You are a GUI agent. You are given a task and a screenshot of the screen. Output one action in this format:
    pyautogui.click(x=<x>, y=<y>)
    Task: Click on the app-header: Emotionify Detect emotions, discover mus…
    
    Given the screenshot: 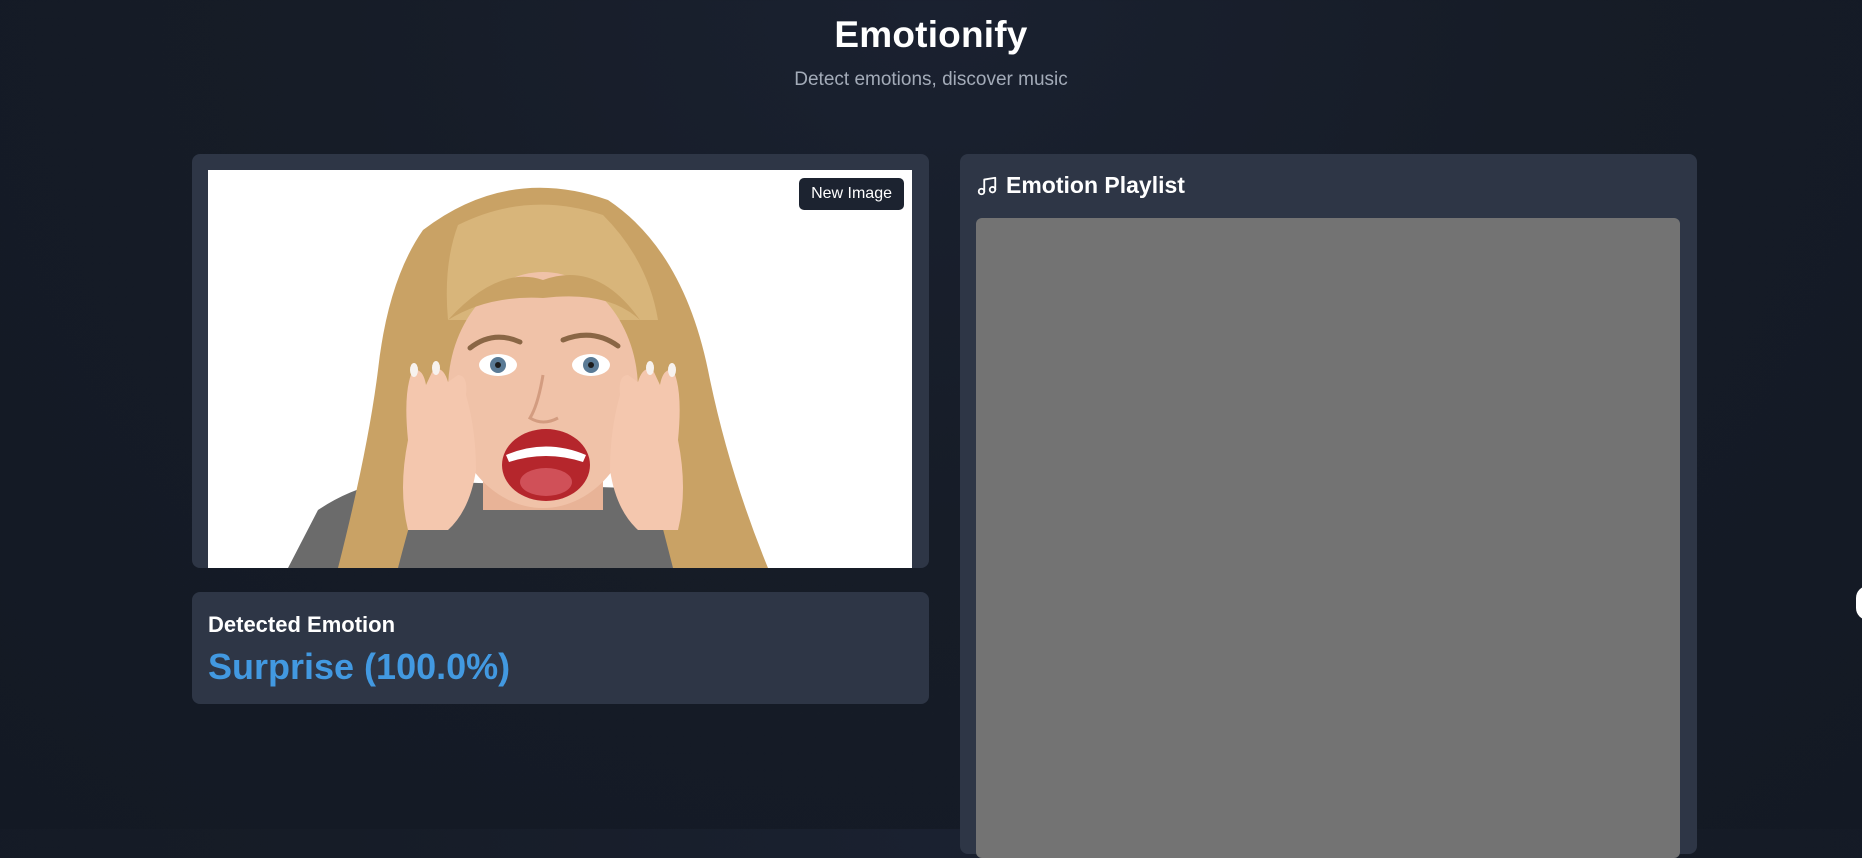 What is the action you would take?
    pyautogui.click(x=931, y=46)
    